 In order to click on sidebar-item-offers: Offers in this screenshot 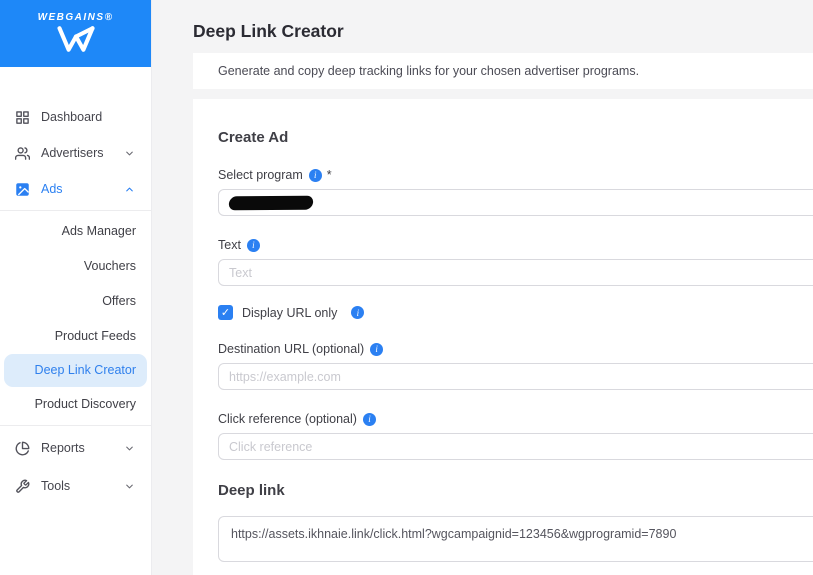, I will do `click(75, 301)`.